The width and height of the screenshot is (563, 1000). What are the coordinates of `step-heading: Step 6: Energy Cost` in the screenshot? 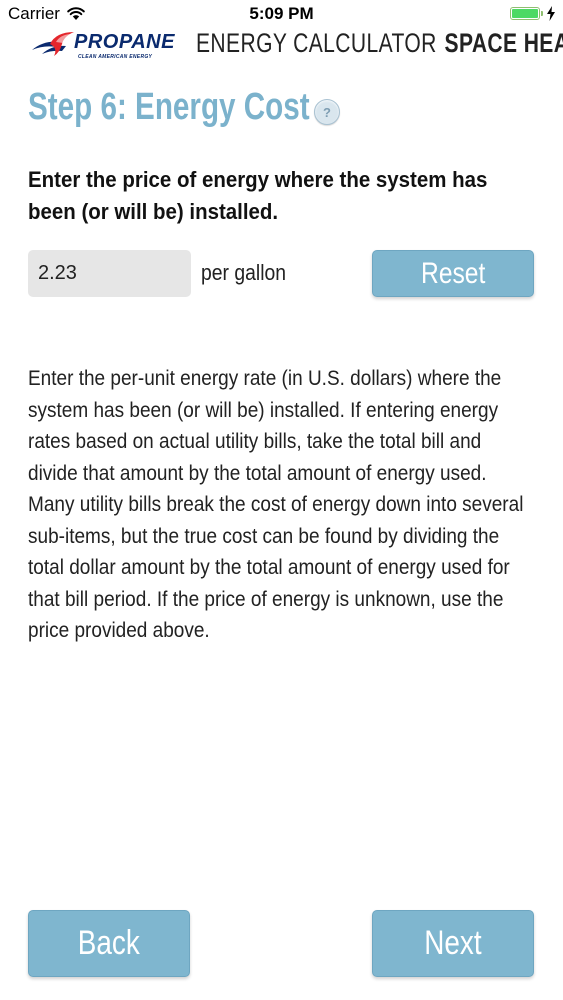 It's located at (169, 107).